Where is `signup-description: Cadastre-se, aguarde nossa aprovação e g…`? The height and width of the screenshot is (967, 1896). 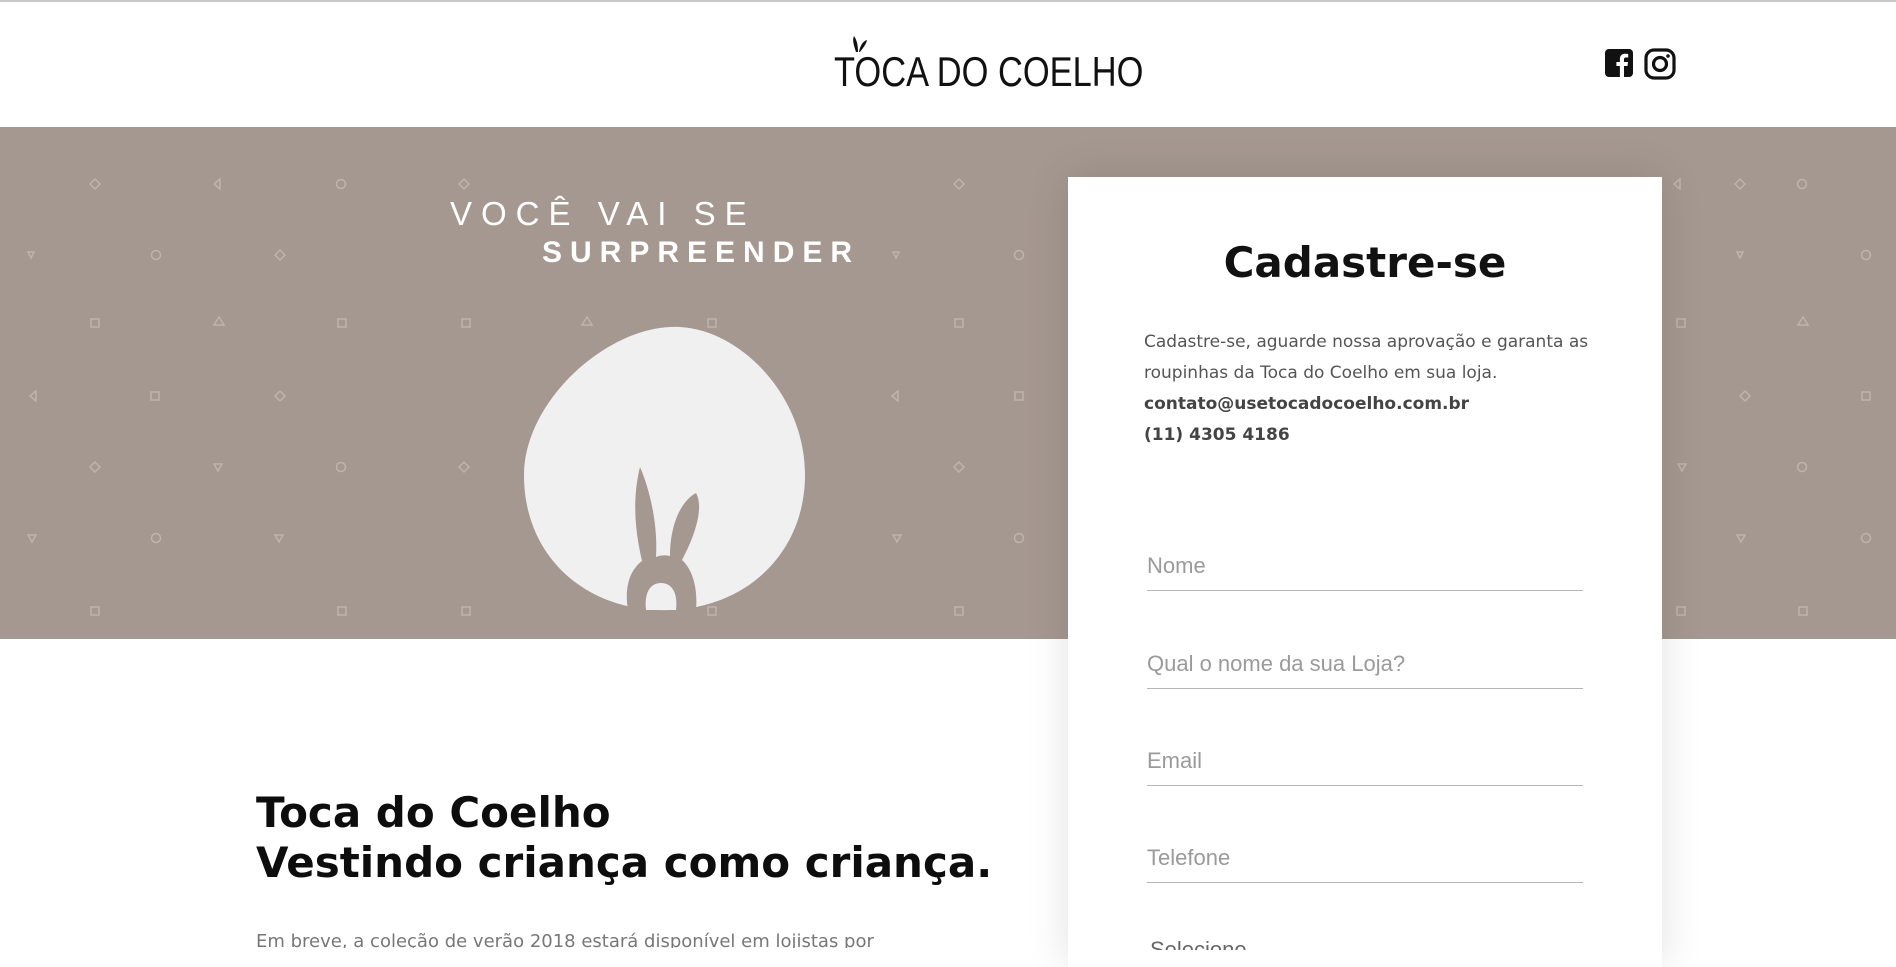
signup-description: Cadastre-se, aguarde nossa aprovação e g… is located at coordinates (1366, 357).